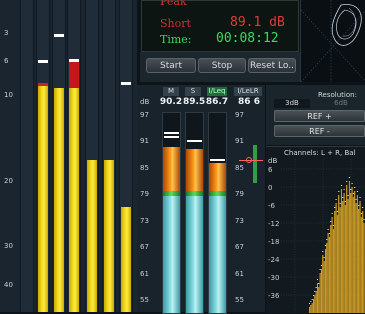  Describe the element at coordinates (270, 170) in the screenshot. I see `spectrum-scale-label: 6` at that location.